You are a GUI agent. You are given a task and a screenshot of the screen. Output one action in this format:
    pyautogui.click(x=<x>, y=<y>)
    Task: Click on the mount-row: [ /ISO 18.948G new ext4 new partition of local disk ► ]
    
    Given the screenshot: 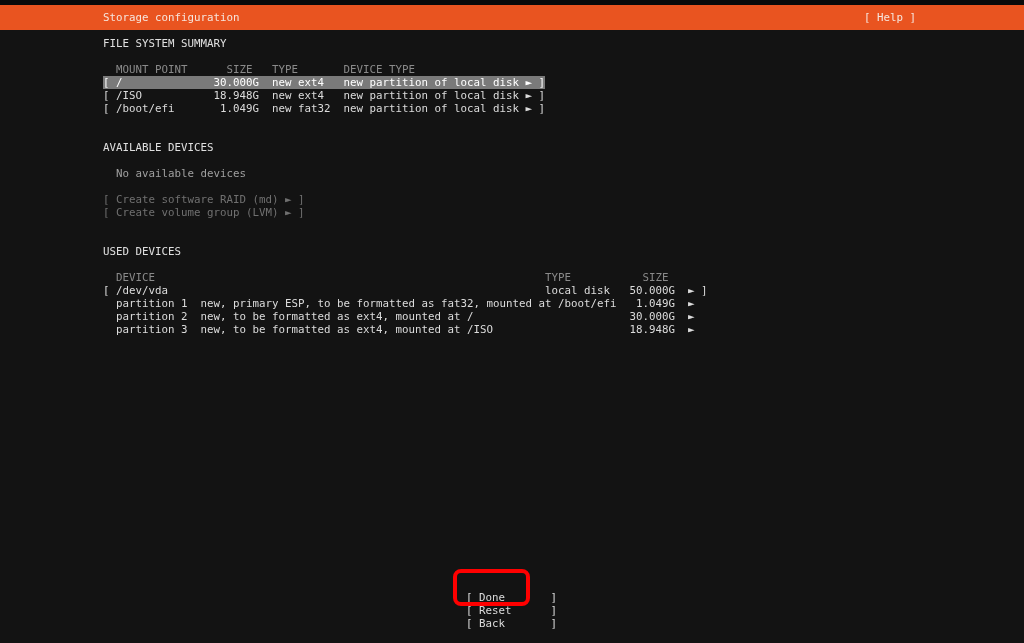 What is the action you would take?
    pyautogui.click(x=324, y=95)
    